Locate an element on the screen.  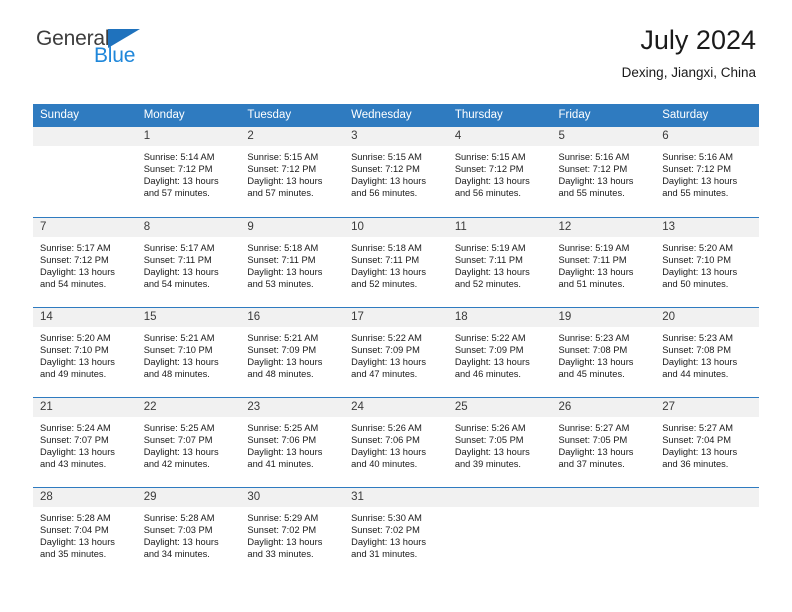
day-number: 20 is located at coordinates (707, 317).